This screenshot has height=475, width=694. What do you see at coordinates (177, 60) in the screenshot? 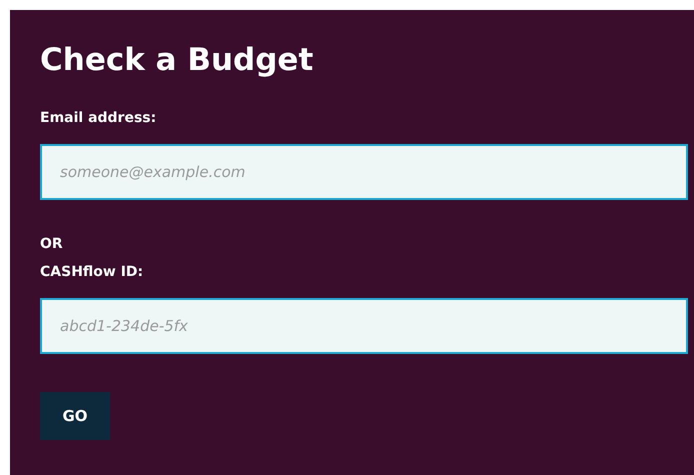
I see `form-title: Check a Budget` at bounding box center [177, 60].